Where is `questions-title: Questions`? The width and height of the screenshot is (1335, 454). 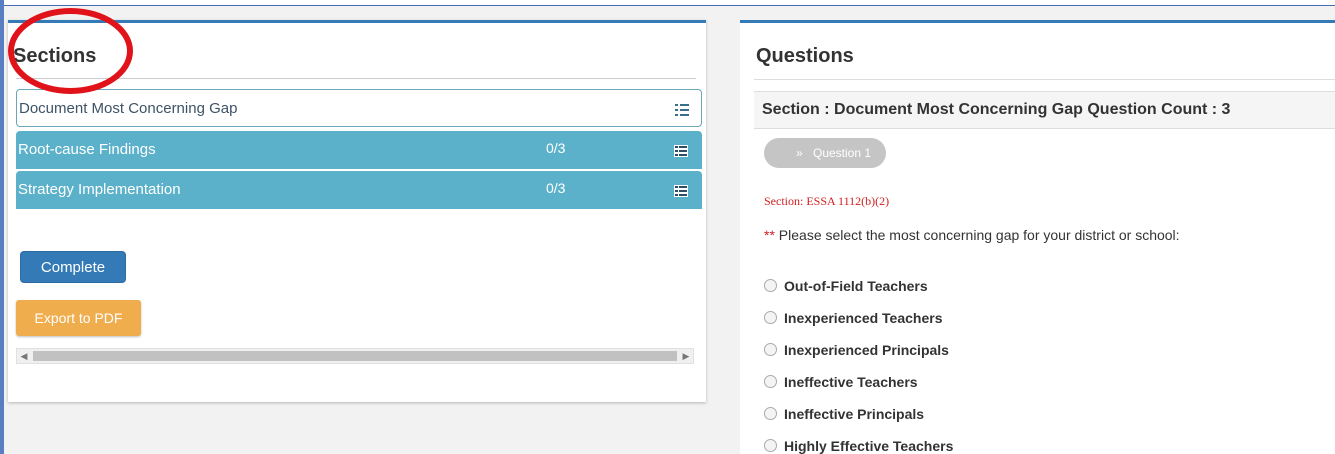 questions-title: Questions is located at coordinates (805, 56).